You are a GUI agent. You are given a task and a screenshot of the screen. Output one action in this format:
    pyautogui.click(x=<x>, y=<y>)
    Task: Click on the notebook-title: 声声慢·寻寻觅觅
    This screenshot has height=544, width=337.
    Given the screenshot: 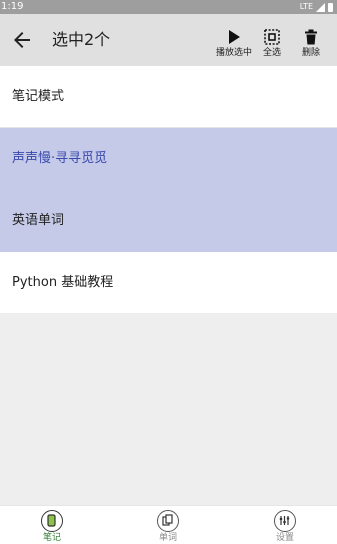 What is the action you would take?
    pyautogui.click(x=60, y=158)
    